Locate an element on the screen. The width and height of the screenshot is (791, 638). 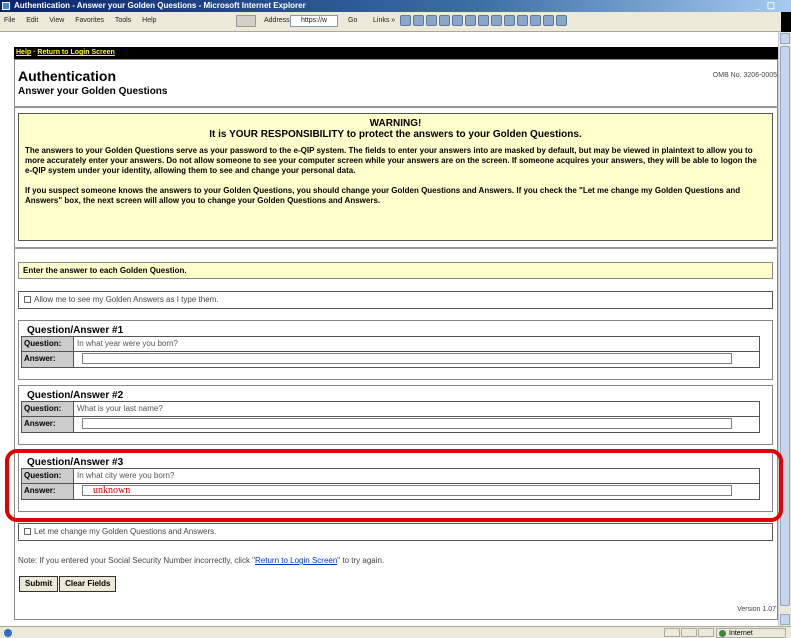
change-questions-checkbox is located at coordinates (27, 531).